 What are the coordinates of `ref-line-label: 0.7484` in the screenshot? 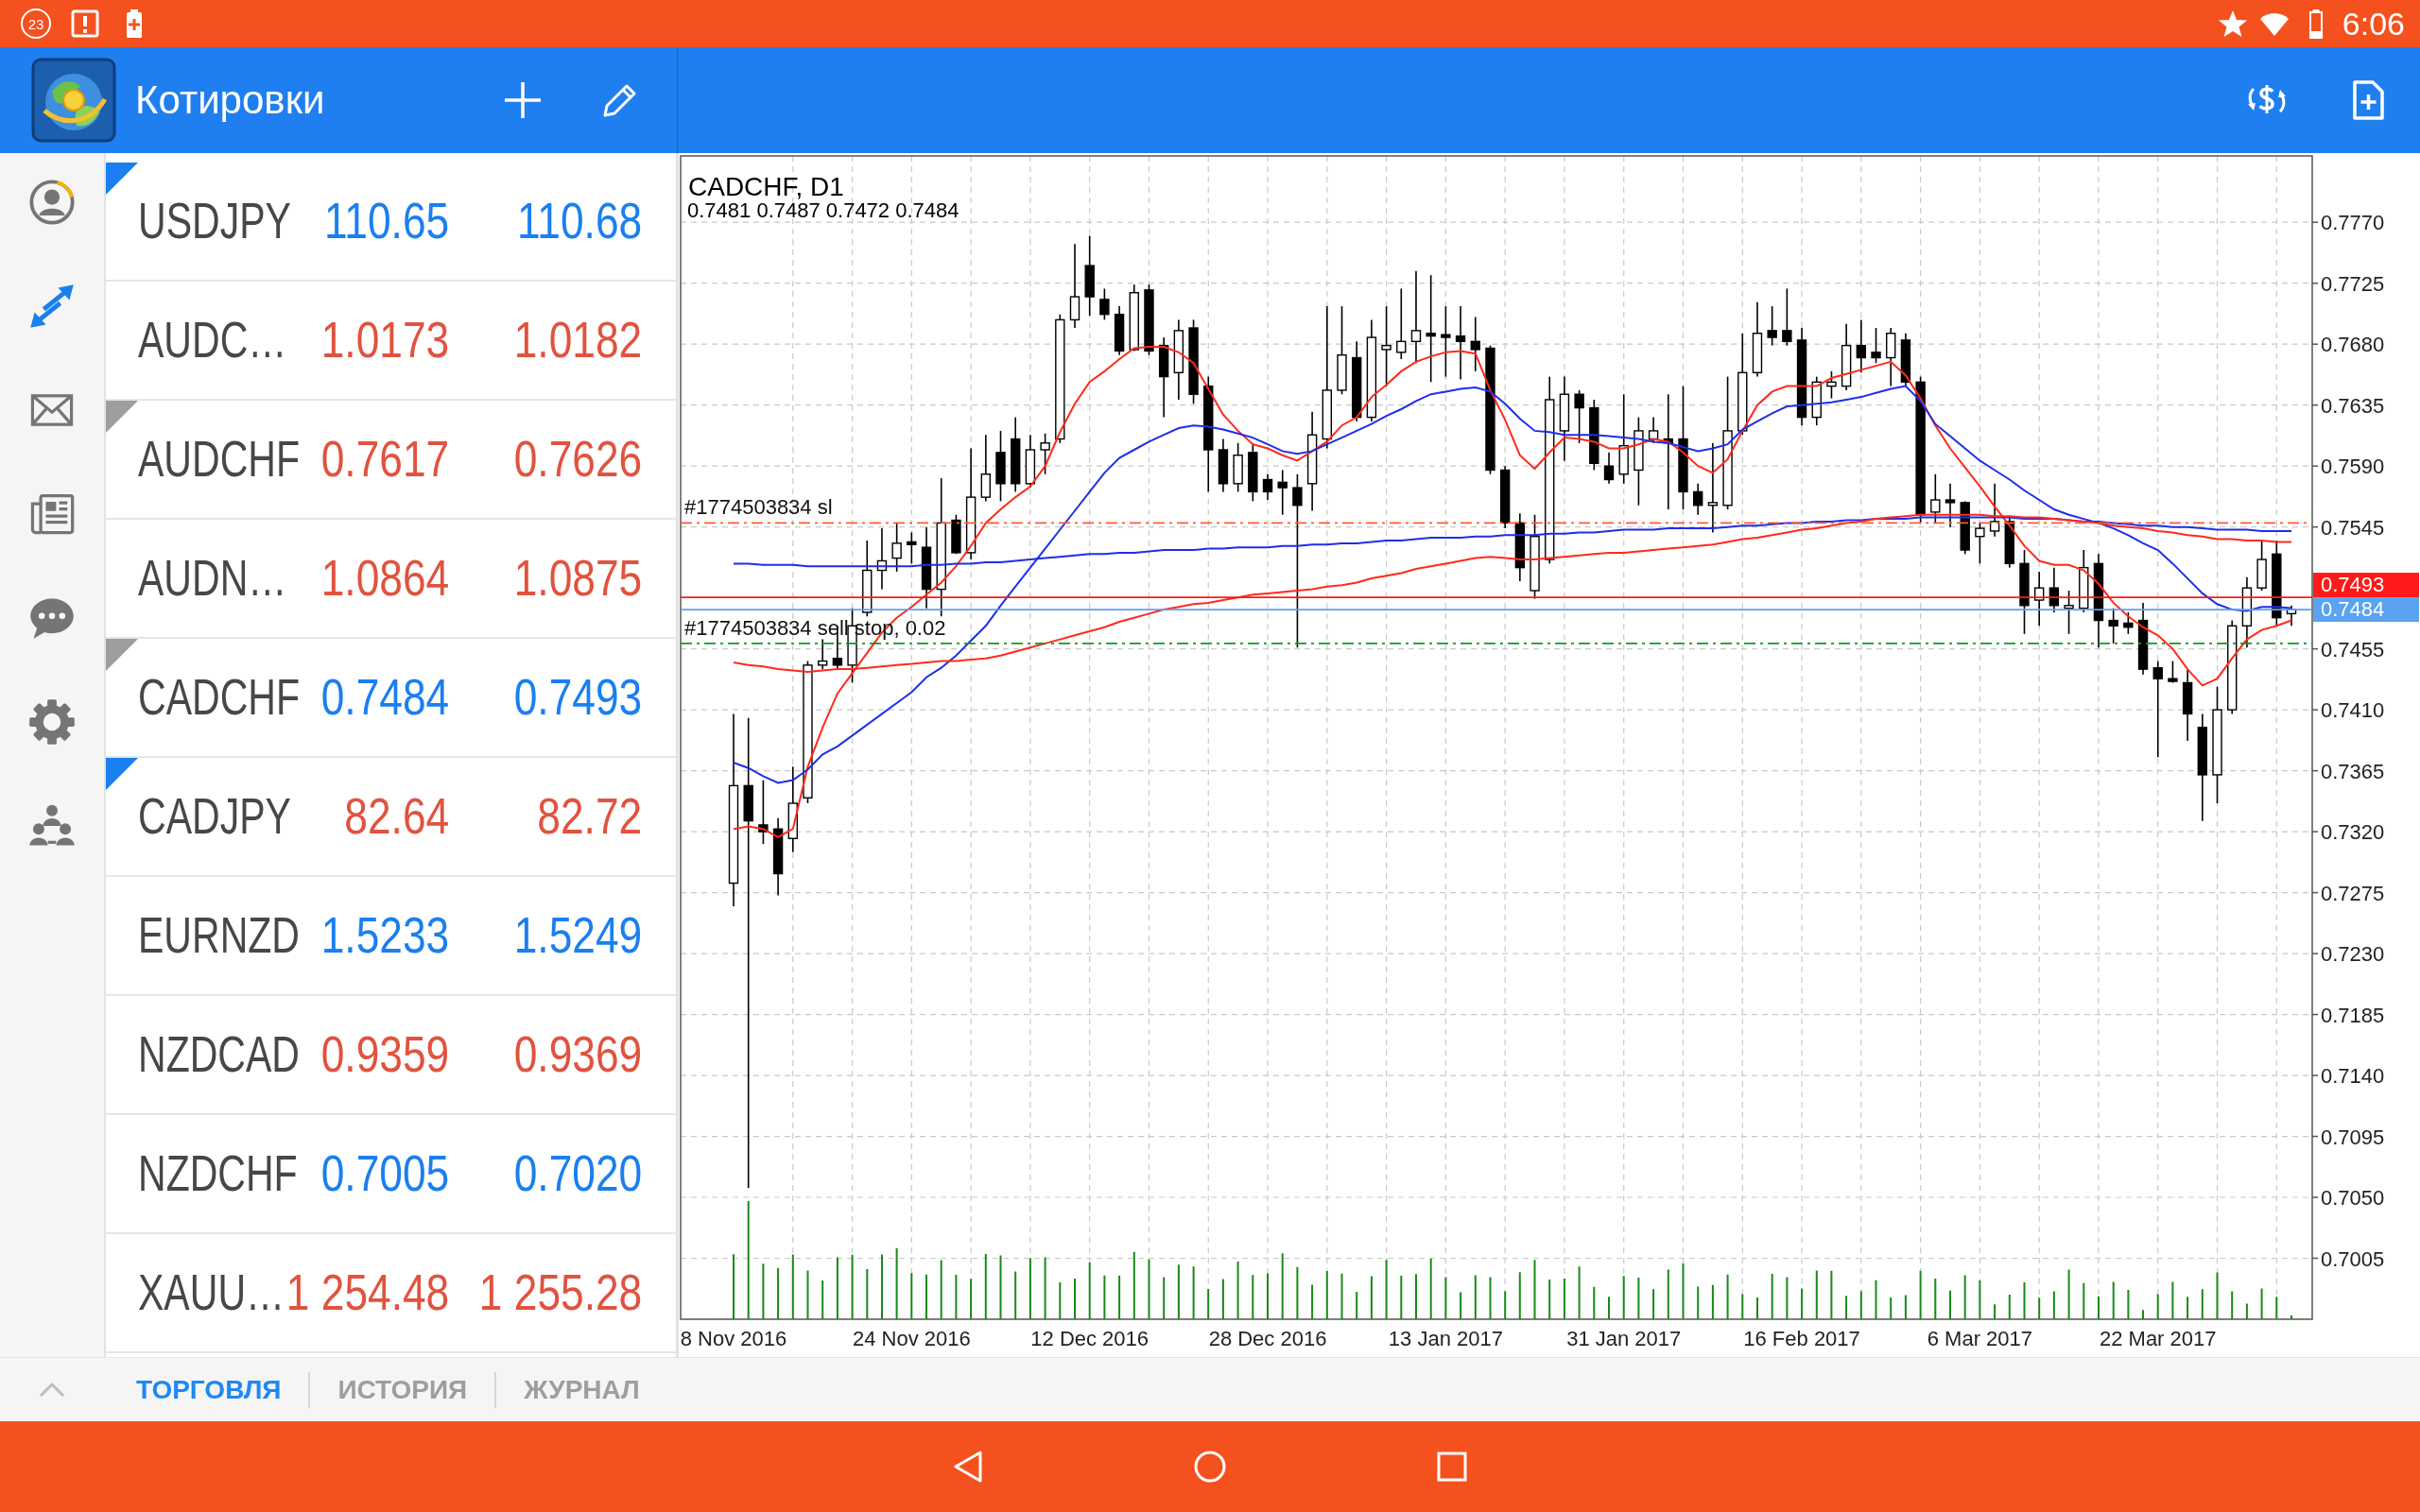 It's located at (2353, 609).